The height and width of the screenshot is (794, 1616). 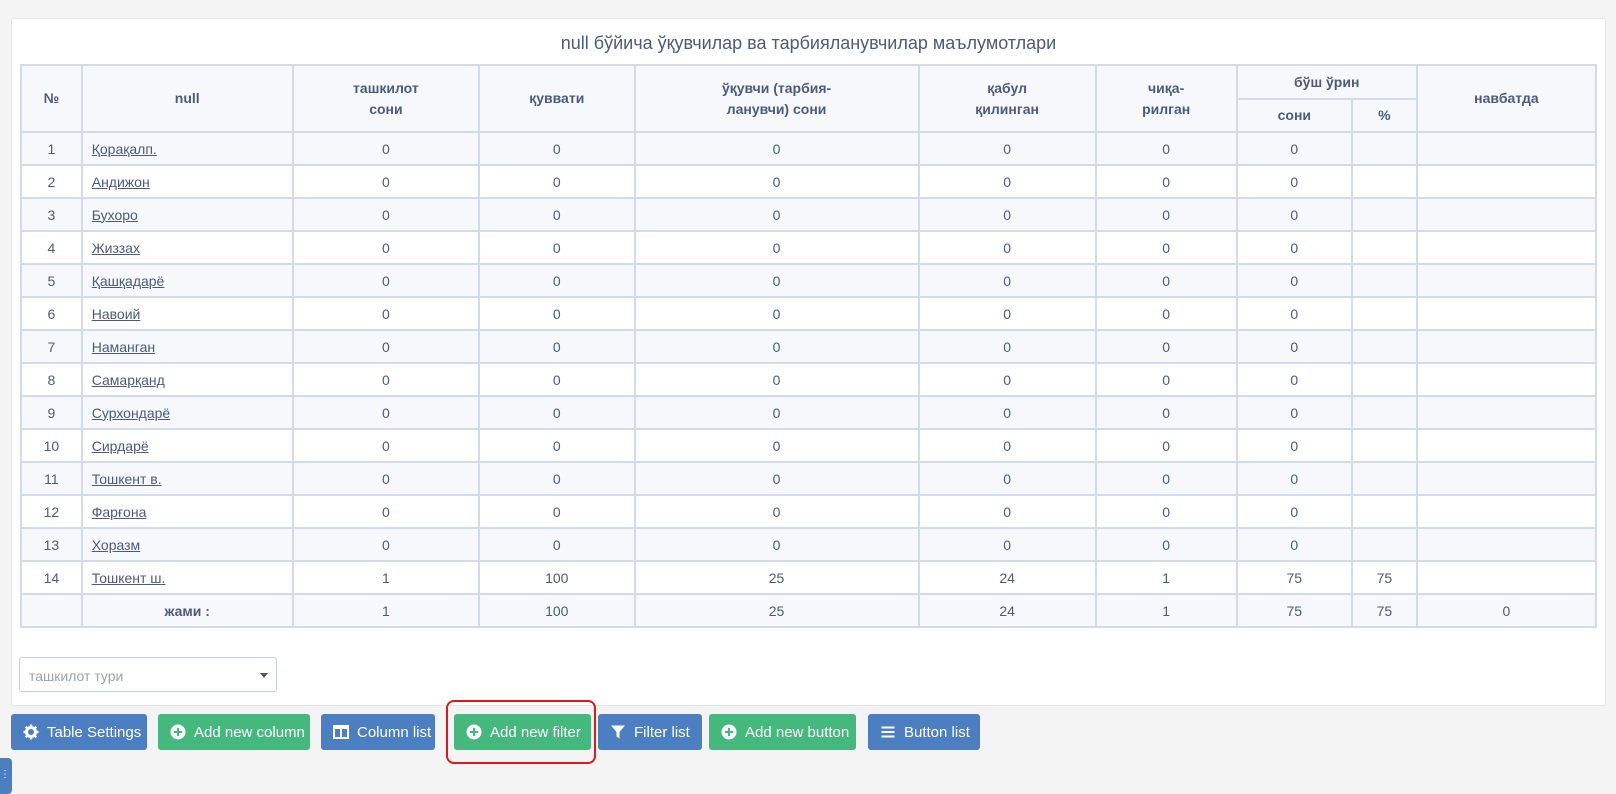 I want to click on region-link: Сирдарё, so click(x=120, y=446).